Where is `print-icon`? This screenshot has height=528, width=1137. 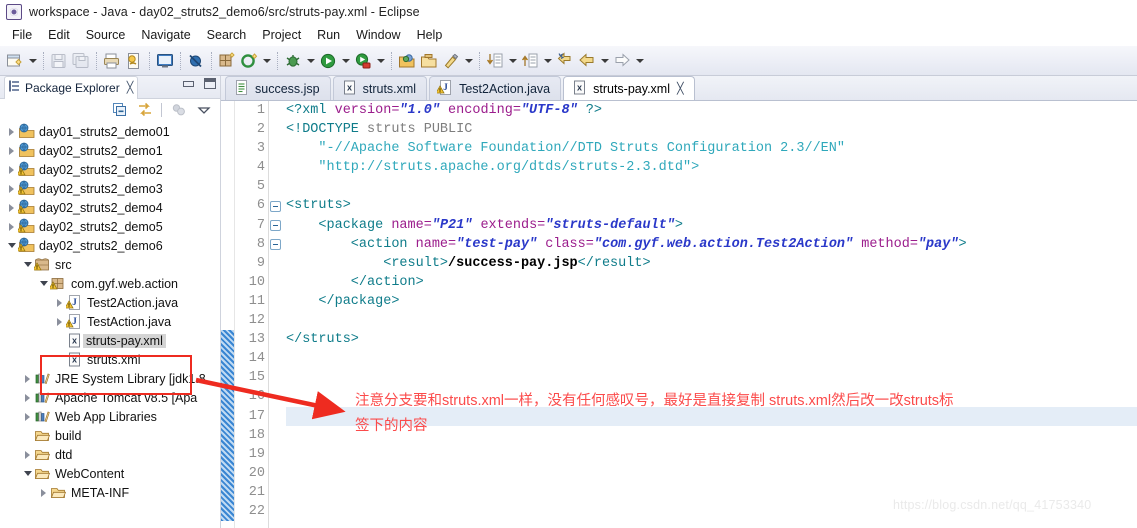
print-icon is located at coordinates (112, 61).